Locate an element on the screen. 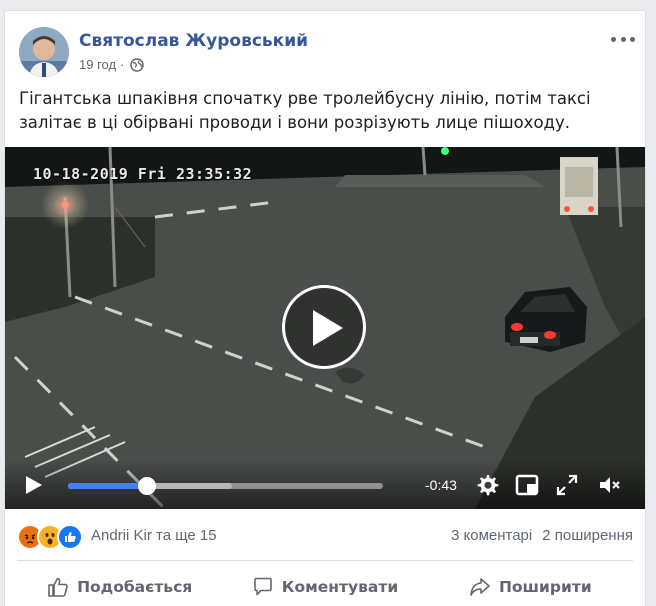  reaction-icons is located at coordinates (50, 537).